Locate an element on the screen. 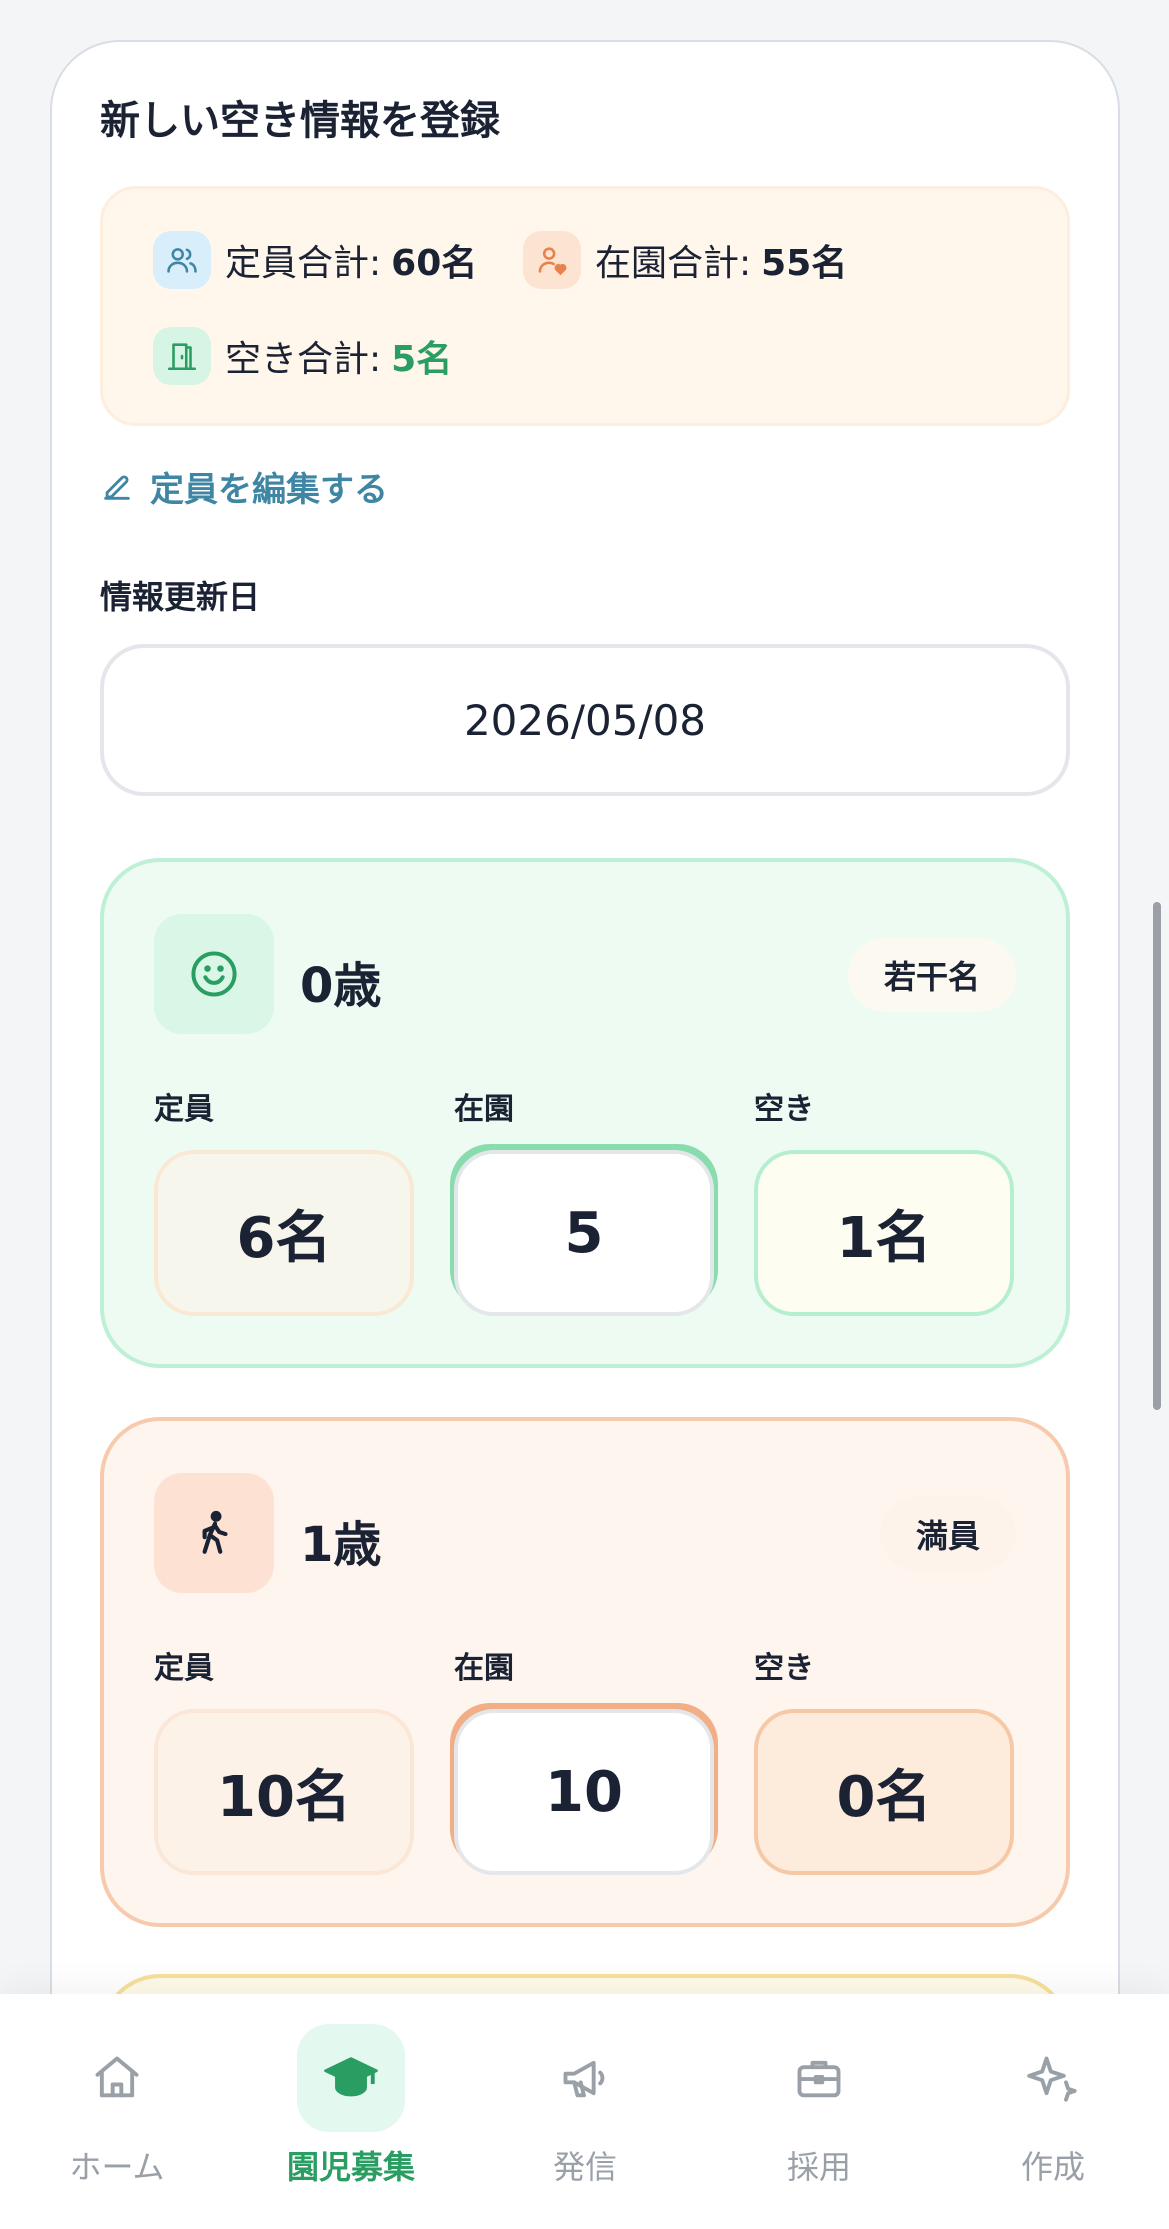 This screenshot has height=2229, width=1169. age-group-name: 1歳 is located at coordinates (341, 1545).